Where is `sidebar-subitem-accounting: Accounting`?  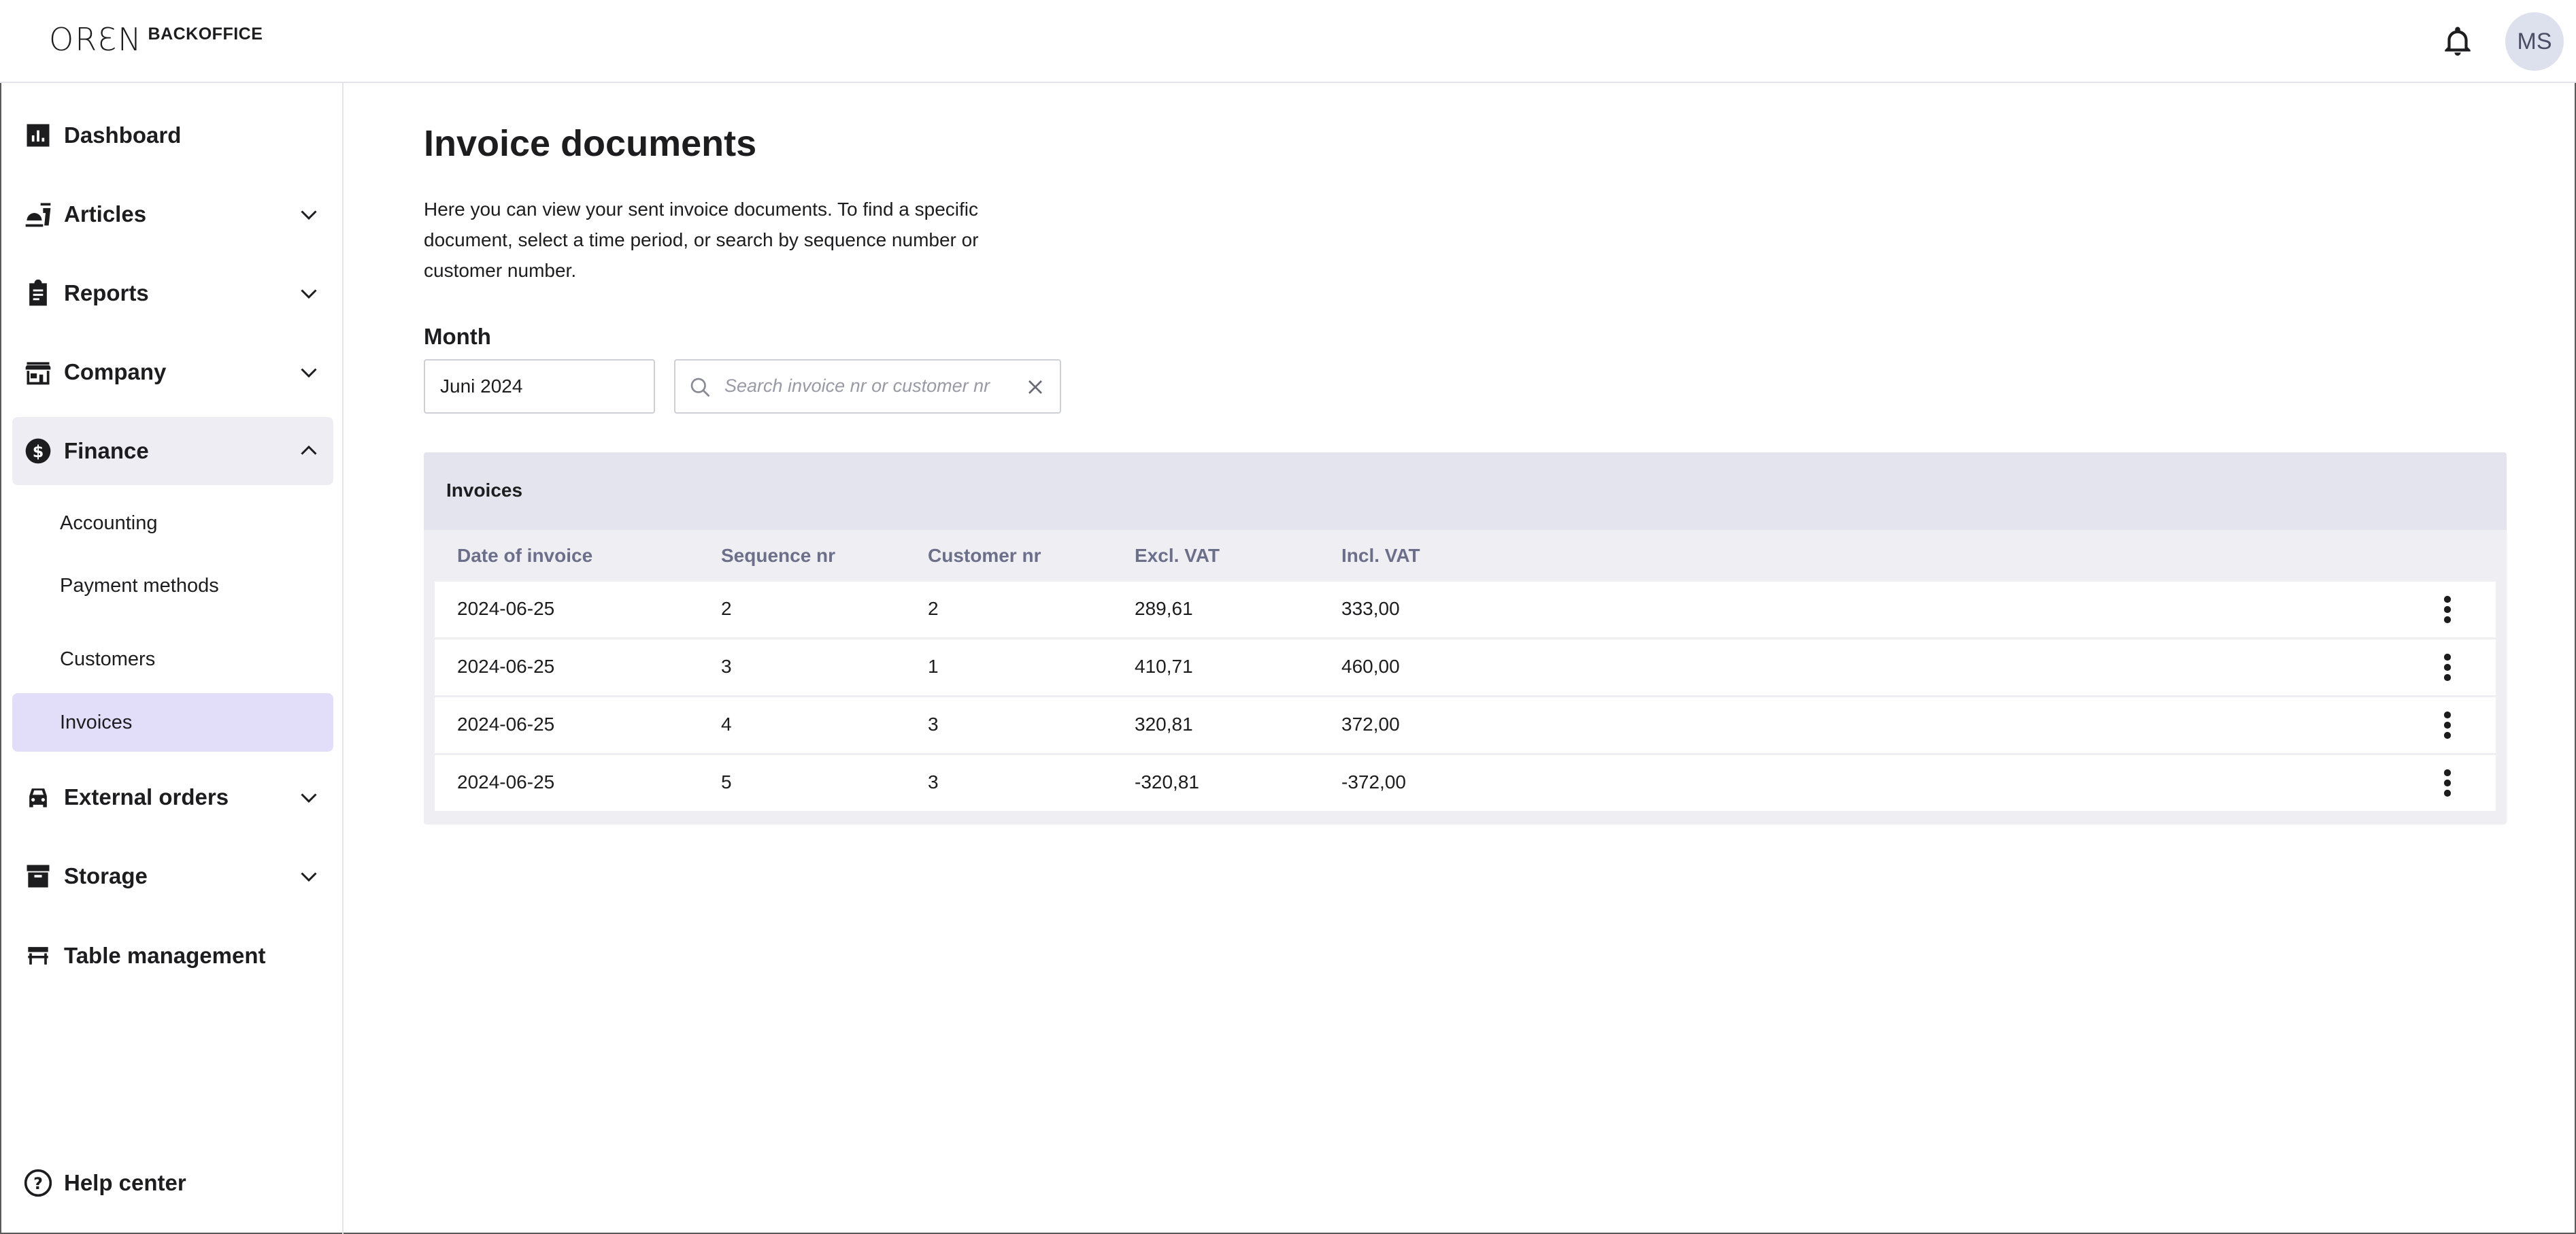 sidebar-subitem-accounting: Accounting is located at coordinates (172, 523).